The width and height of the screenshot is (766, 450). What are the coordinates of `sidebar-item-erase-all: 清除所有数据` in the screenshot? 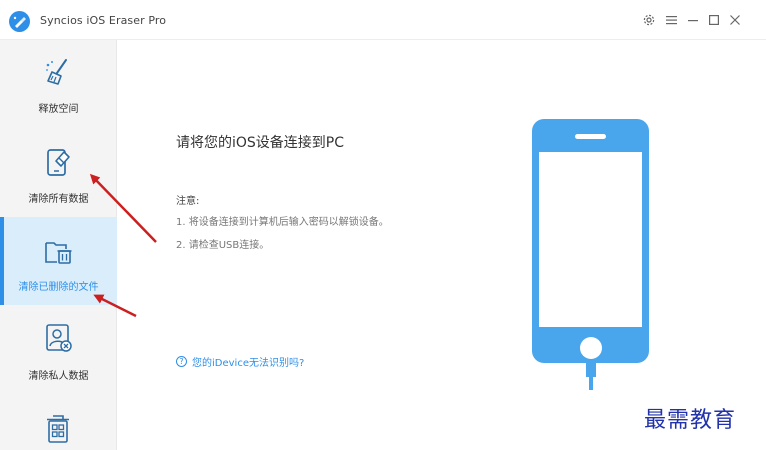 It's located at (58, 172).